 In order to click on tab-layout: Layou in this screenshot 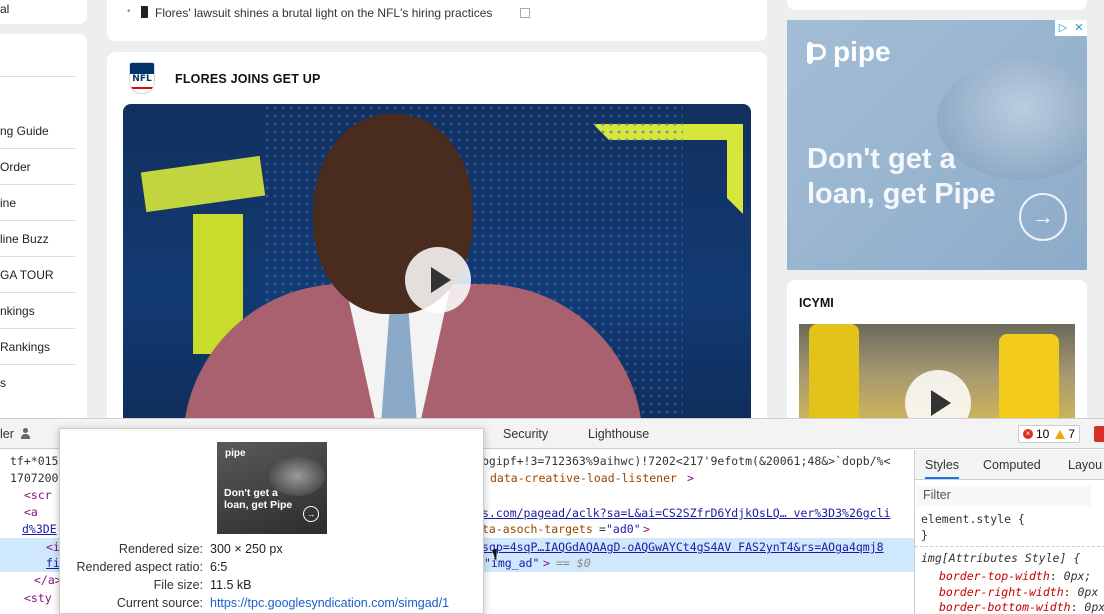, I will do `click(1085, 465)`.